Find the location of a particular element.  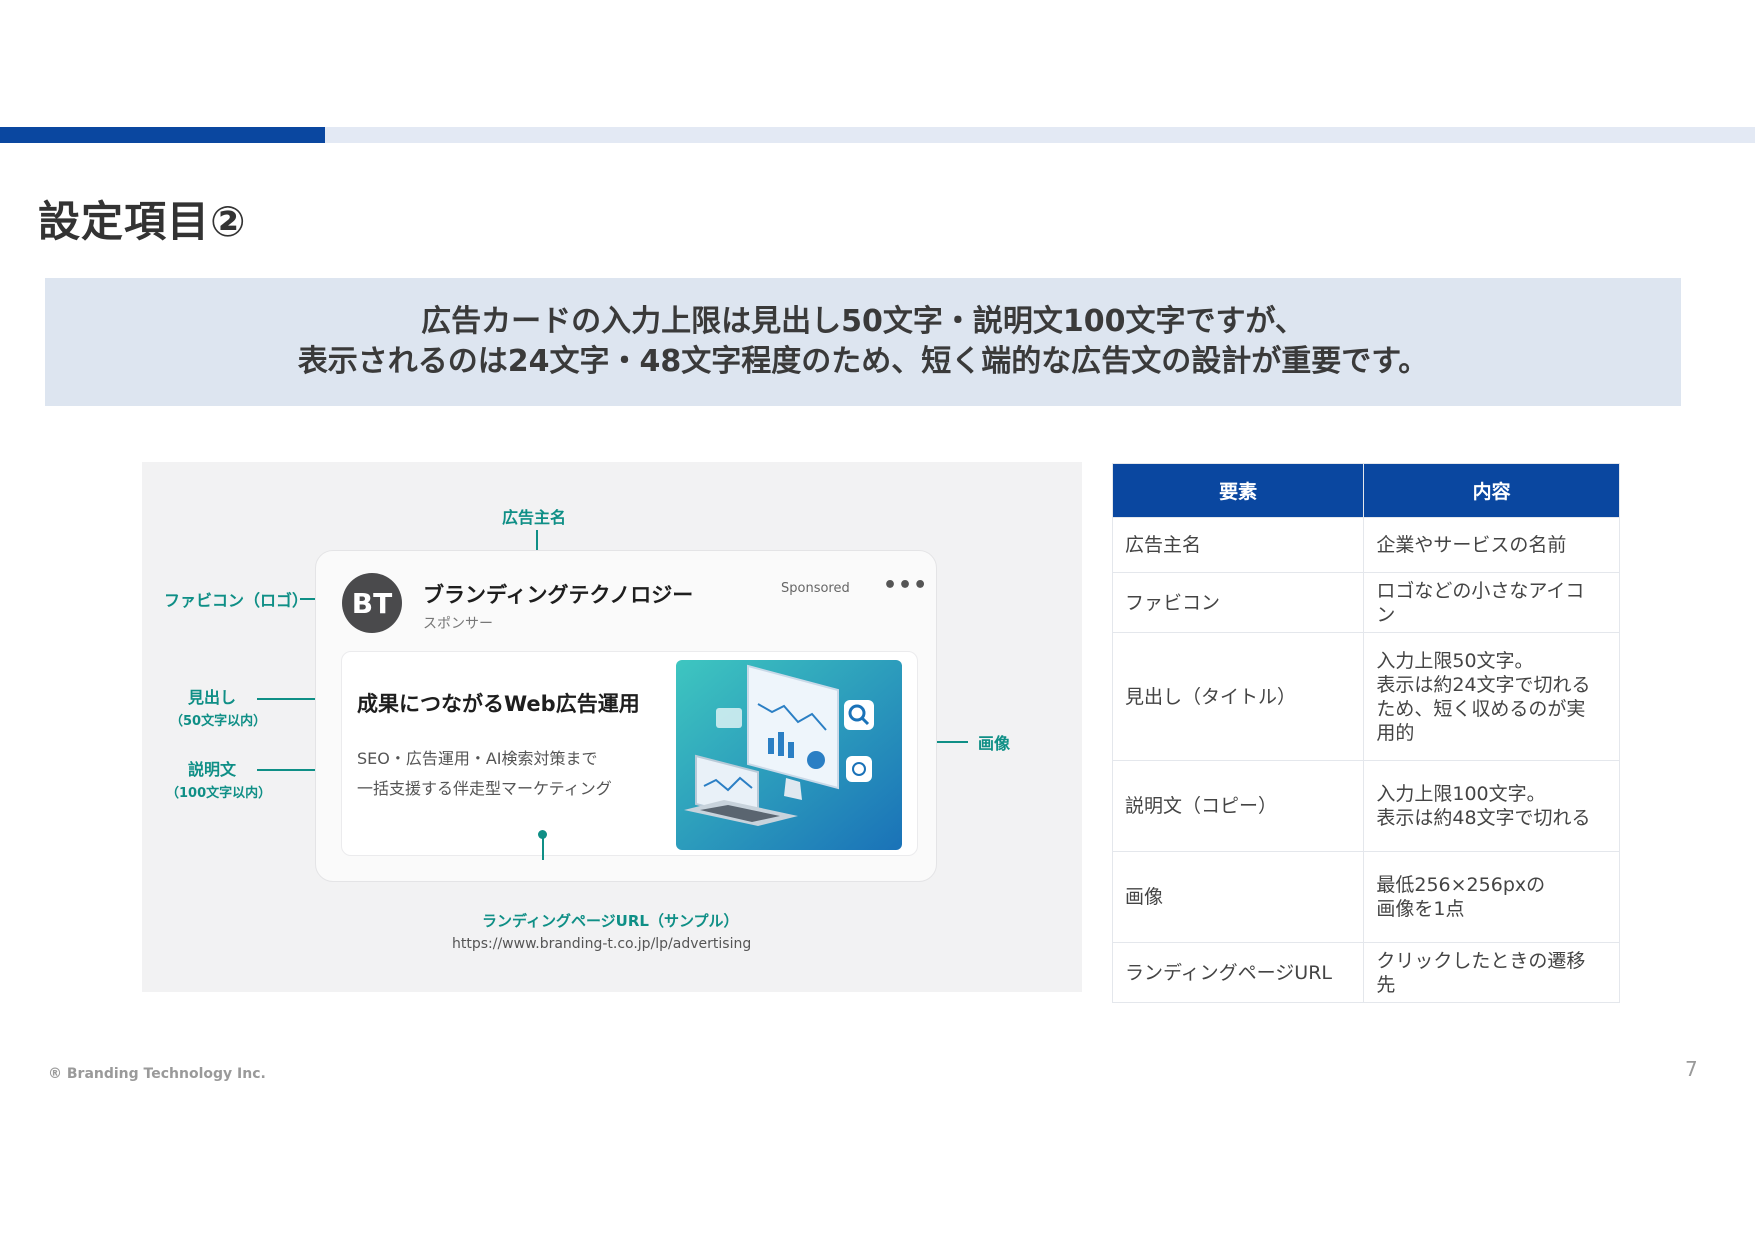

advertiser-name: ブランディングテクノロジー is located at coordinates (558, 595).